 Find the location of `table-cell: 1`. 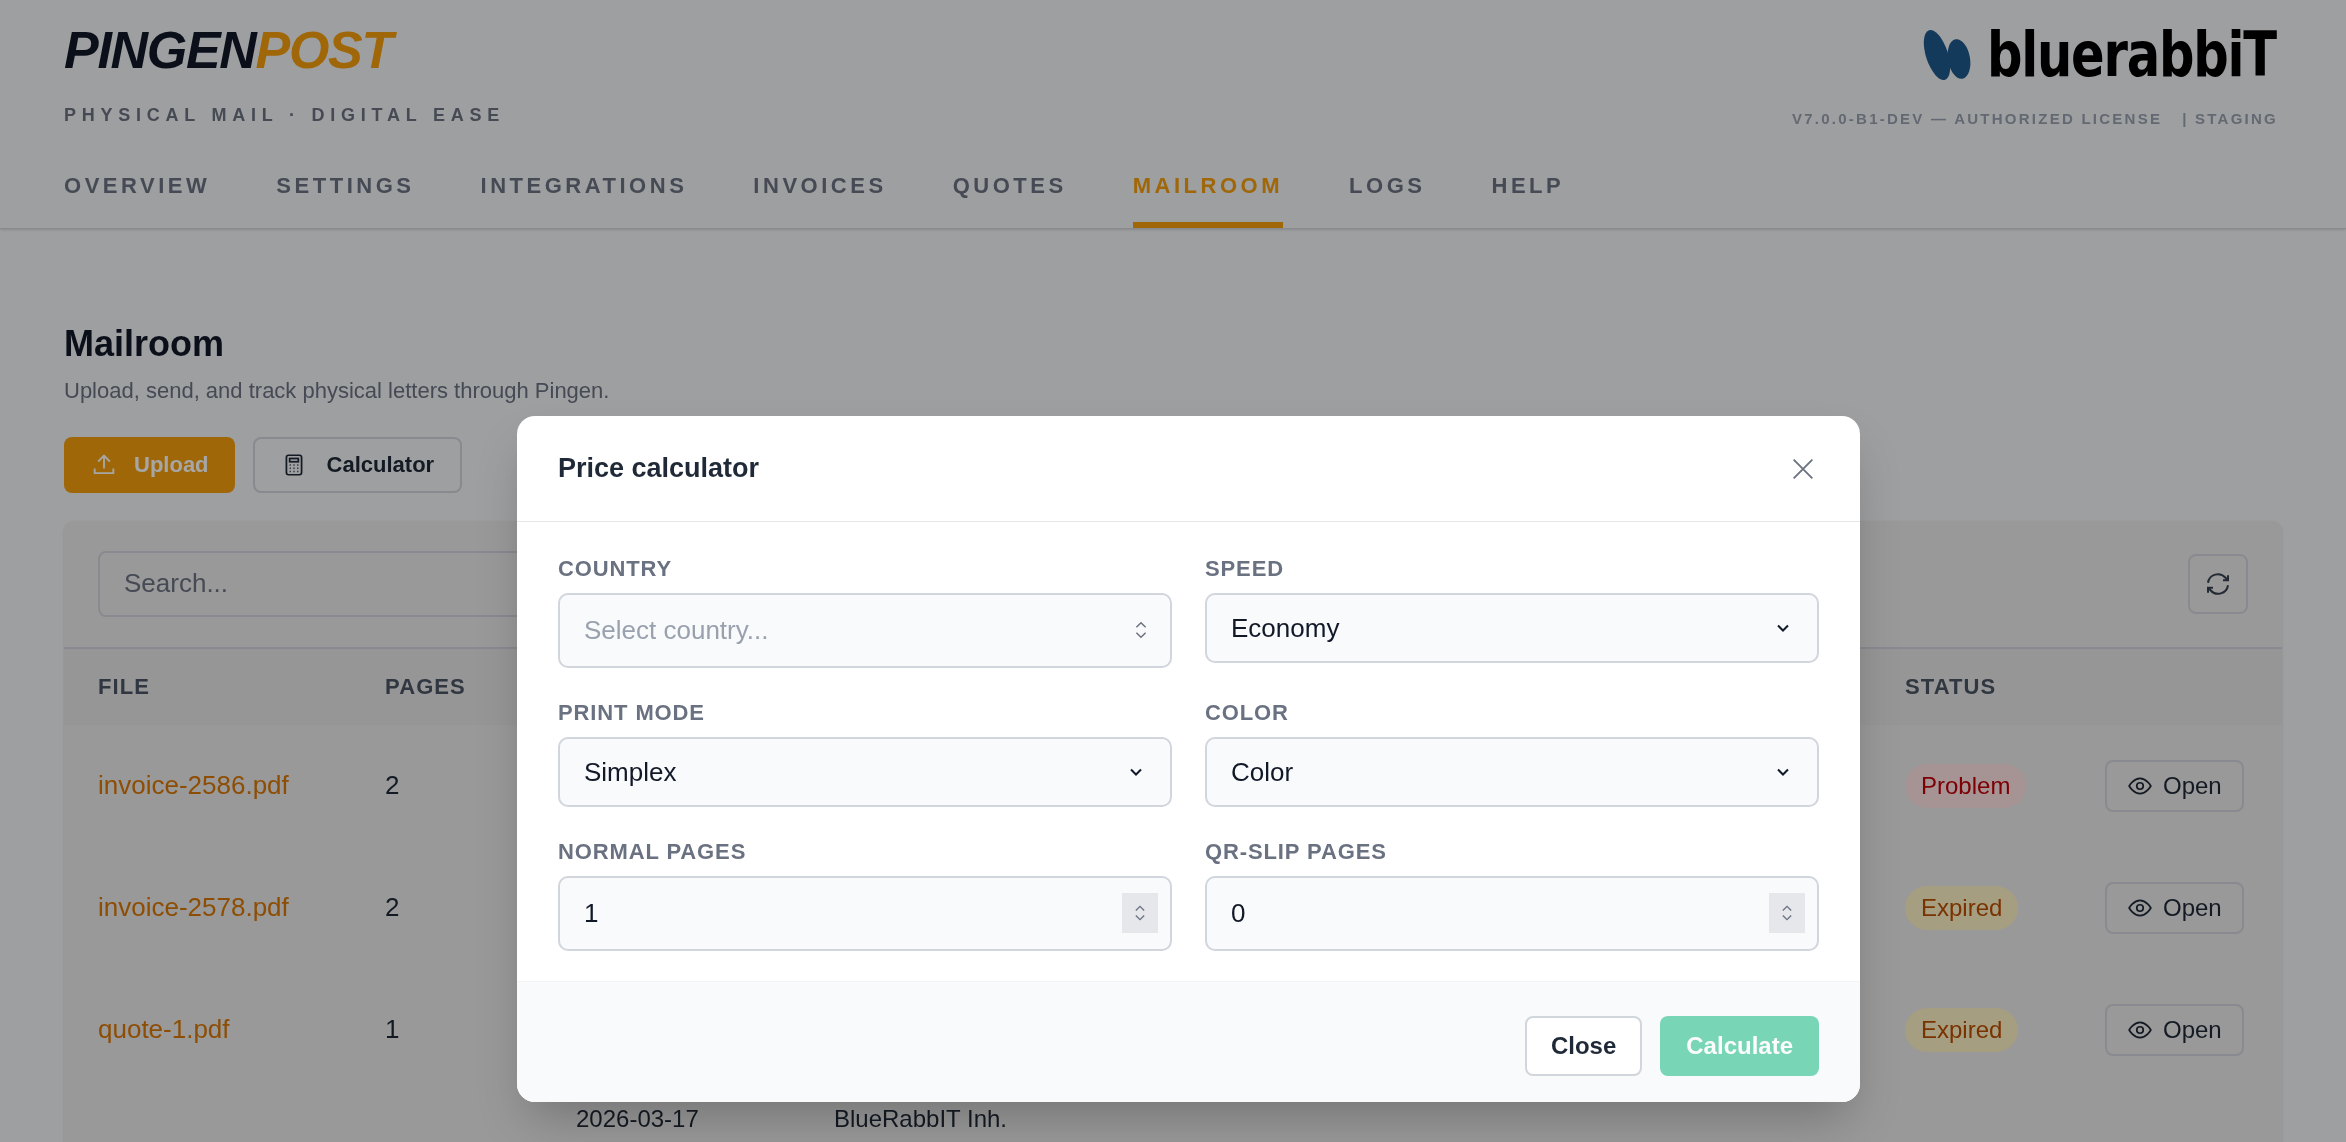

table-cell: 1 is located at coordinates (392, 1029).